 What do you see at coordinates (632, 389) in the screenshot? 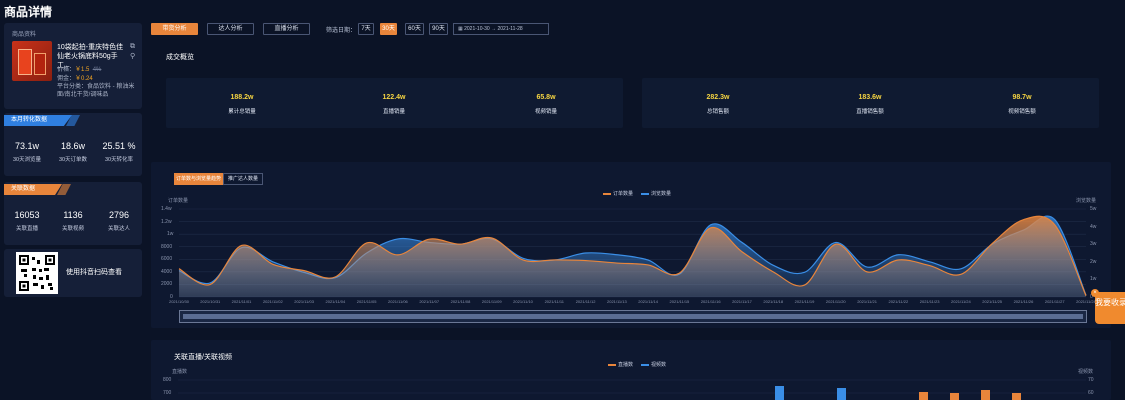
I see `live-video-bars` at bounding box center [632, 389].